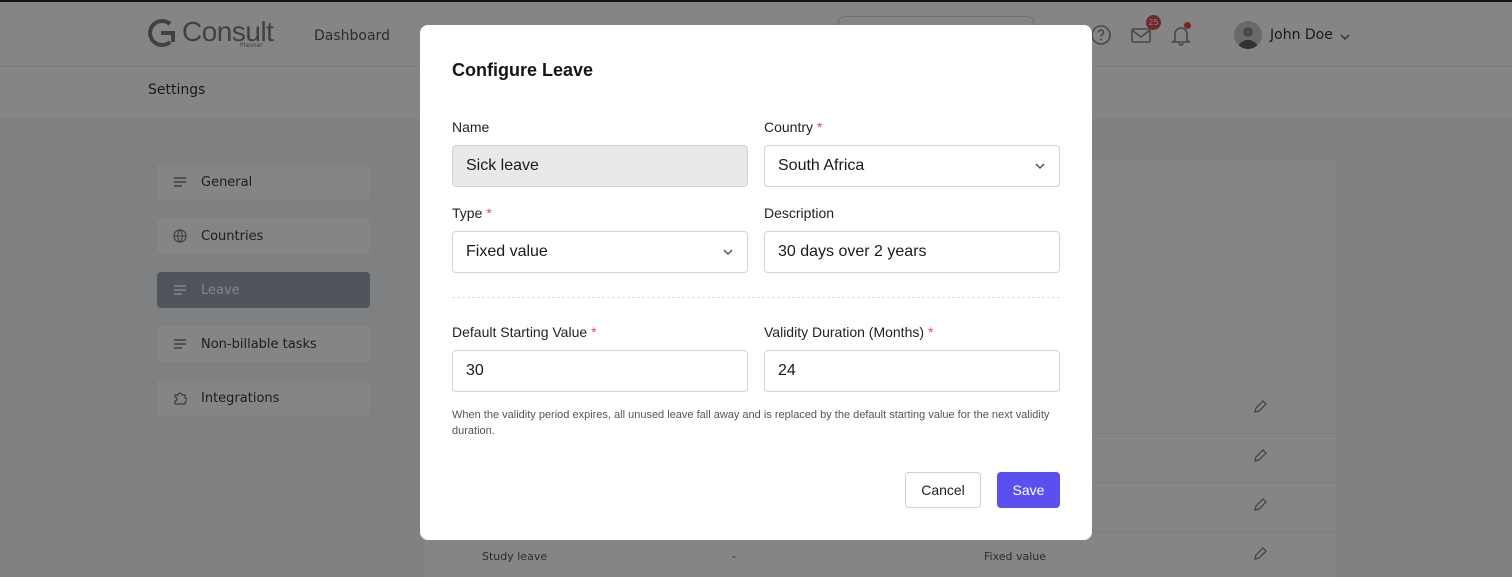 This screenshot has height=577, width=1512. What do you see at coordinates (943, 490) in the screenshot?
I see `cancel-button: Cancel` at bounding box center [943, 490].